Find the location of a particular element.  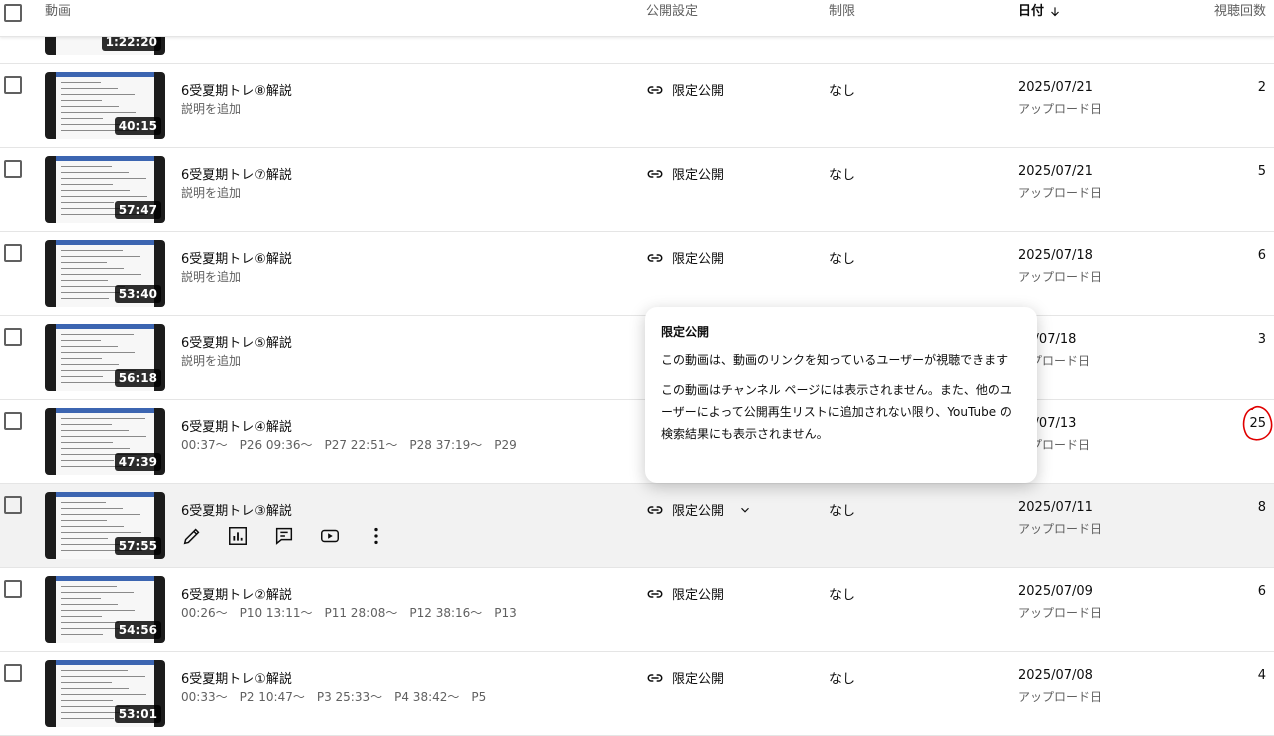

video-thumbnail: 47:39 is located at coordinates (105, 441).